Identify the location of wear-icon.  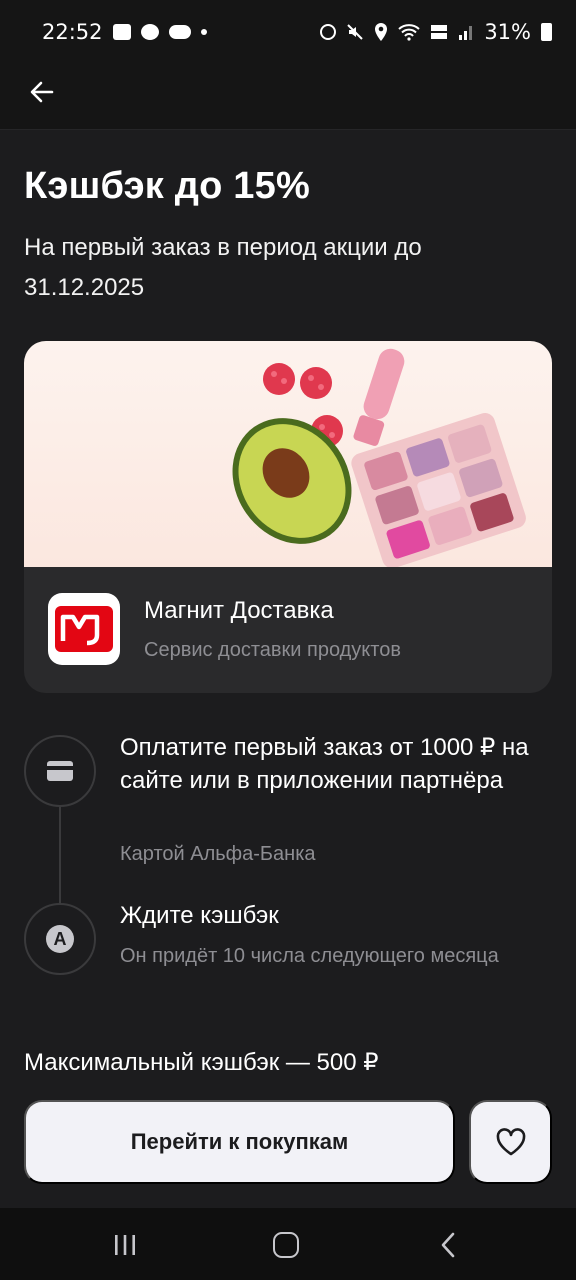
(179, 32).